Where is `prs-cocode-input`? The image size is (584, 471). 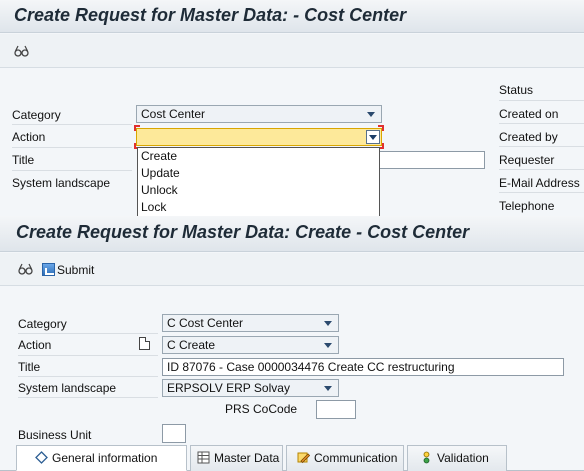
prs-cocode-input is located at coordinates (336, 409).